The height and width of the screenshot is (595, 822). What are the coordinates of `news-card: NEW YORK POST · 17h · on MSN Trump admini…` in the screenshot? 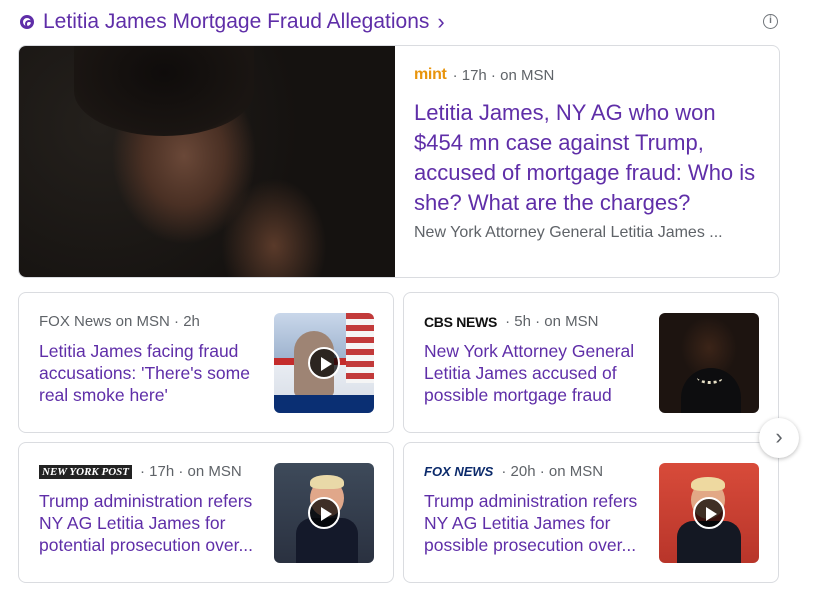 It's located at (206, 512).